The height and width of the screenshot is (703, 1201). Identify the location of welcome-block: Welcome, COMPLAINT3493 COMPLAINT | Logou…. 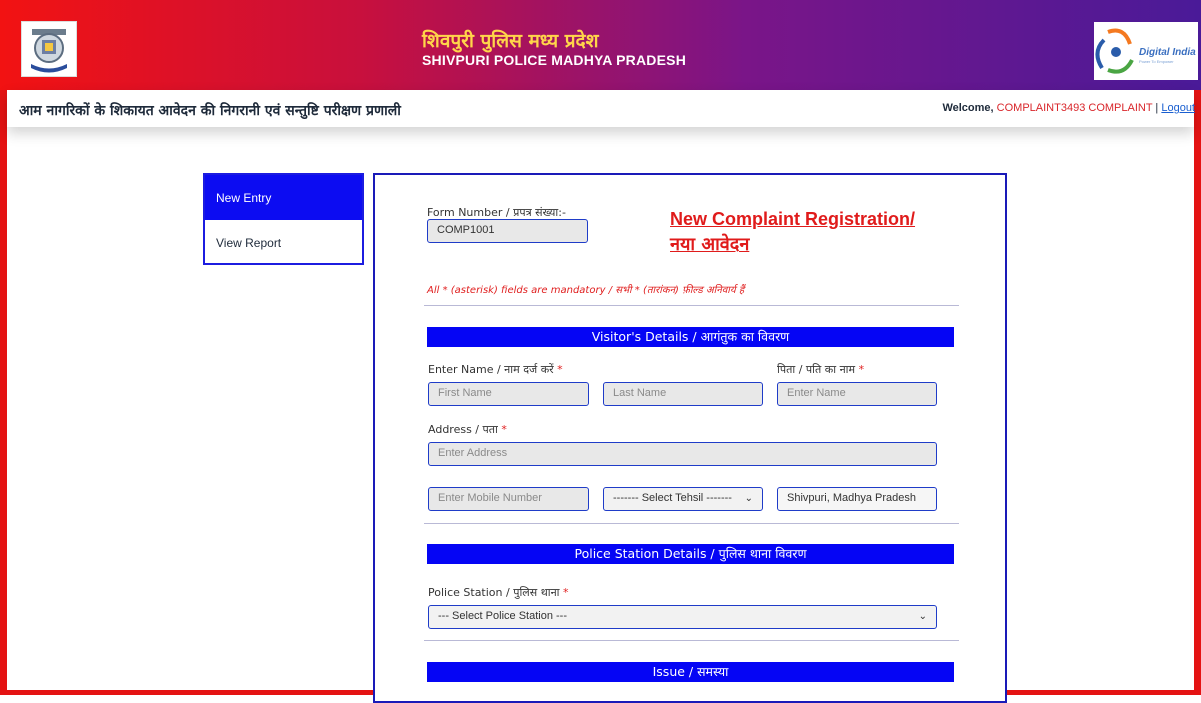
(1068, 108).